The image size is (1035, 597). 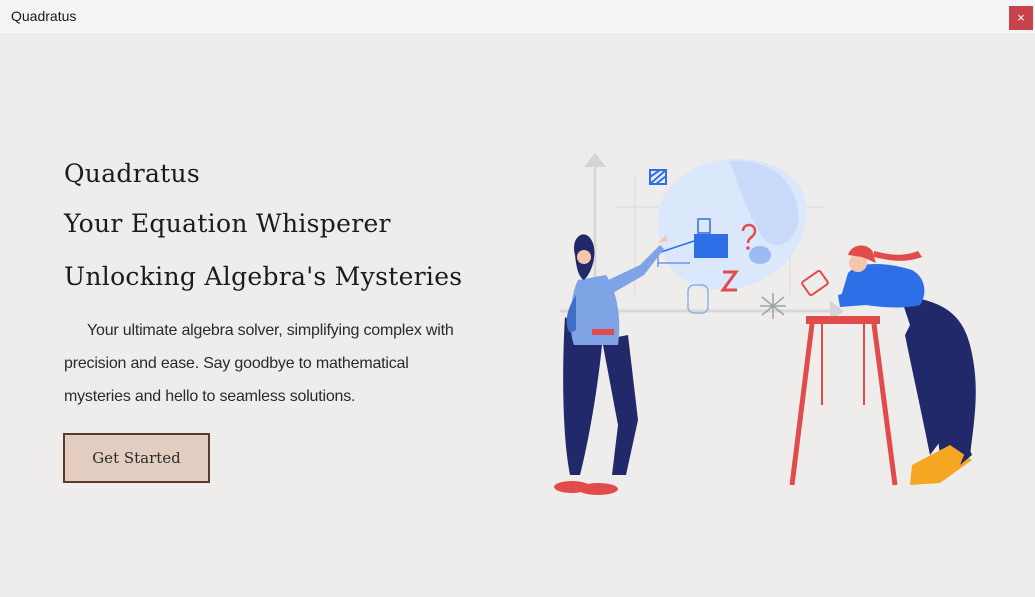 What do you see at coordinates (44, 16) in the screenshot?
I see `window-title: Quadratus` at bounding box center [44, 16].